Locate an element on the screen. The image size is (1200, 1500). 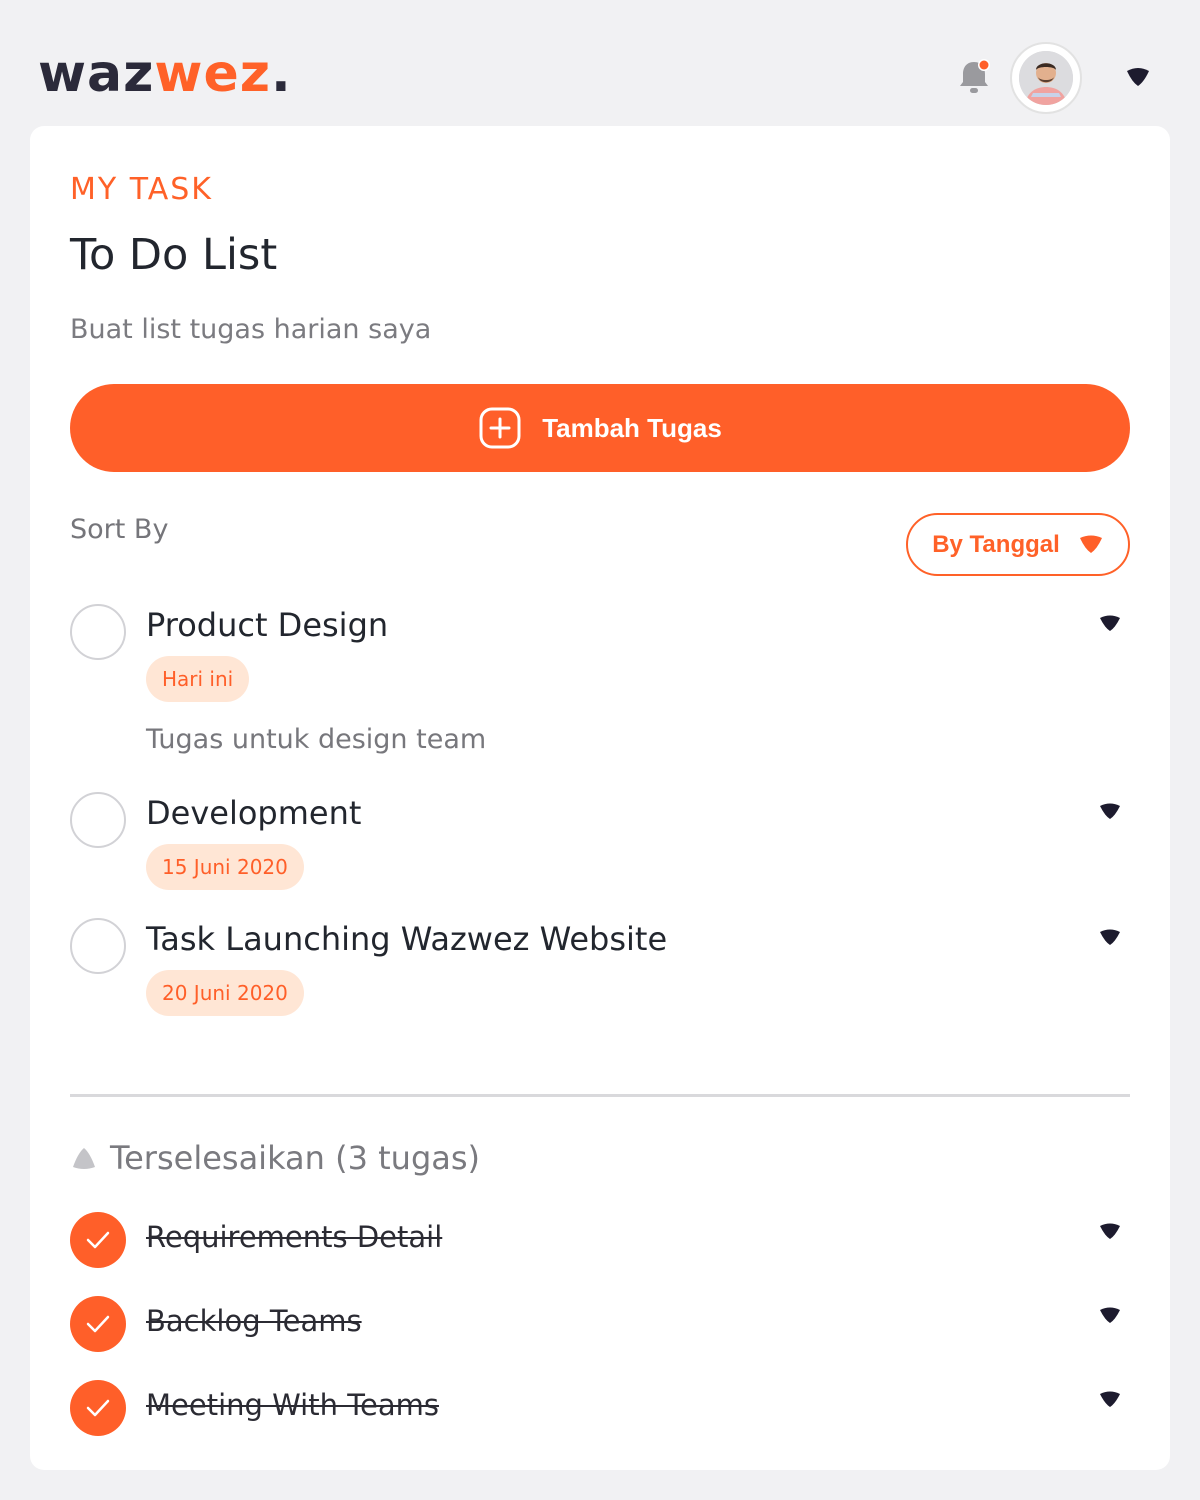
completed-section-title: Terselesaikan (3 tugas) is located at coordinates (295, 1158).